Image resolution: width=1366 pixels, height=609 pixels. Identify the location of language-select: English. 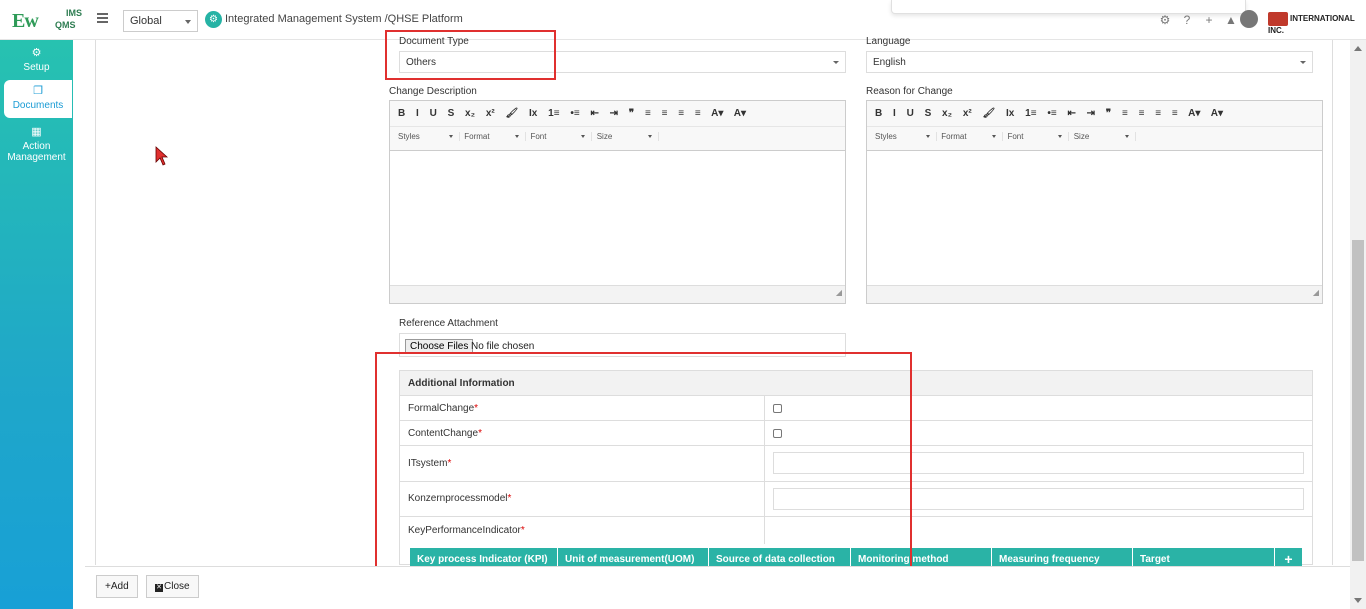
(1089, 62).